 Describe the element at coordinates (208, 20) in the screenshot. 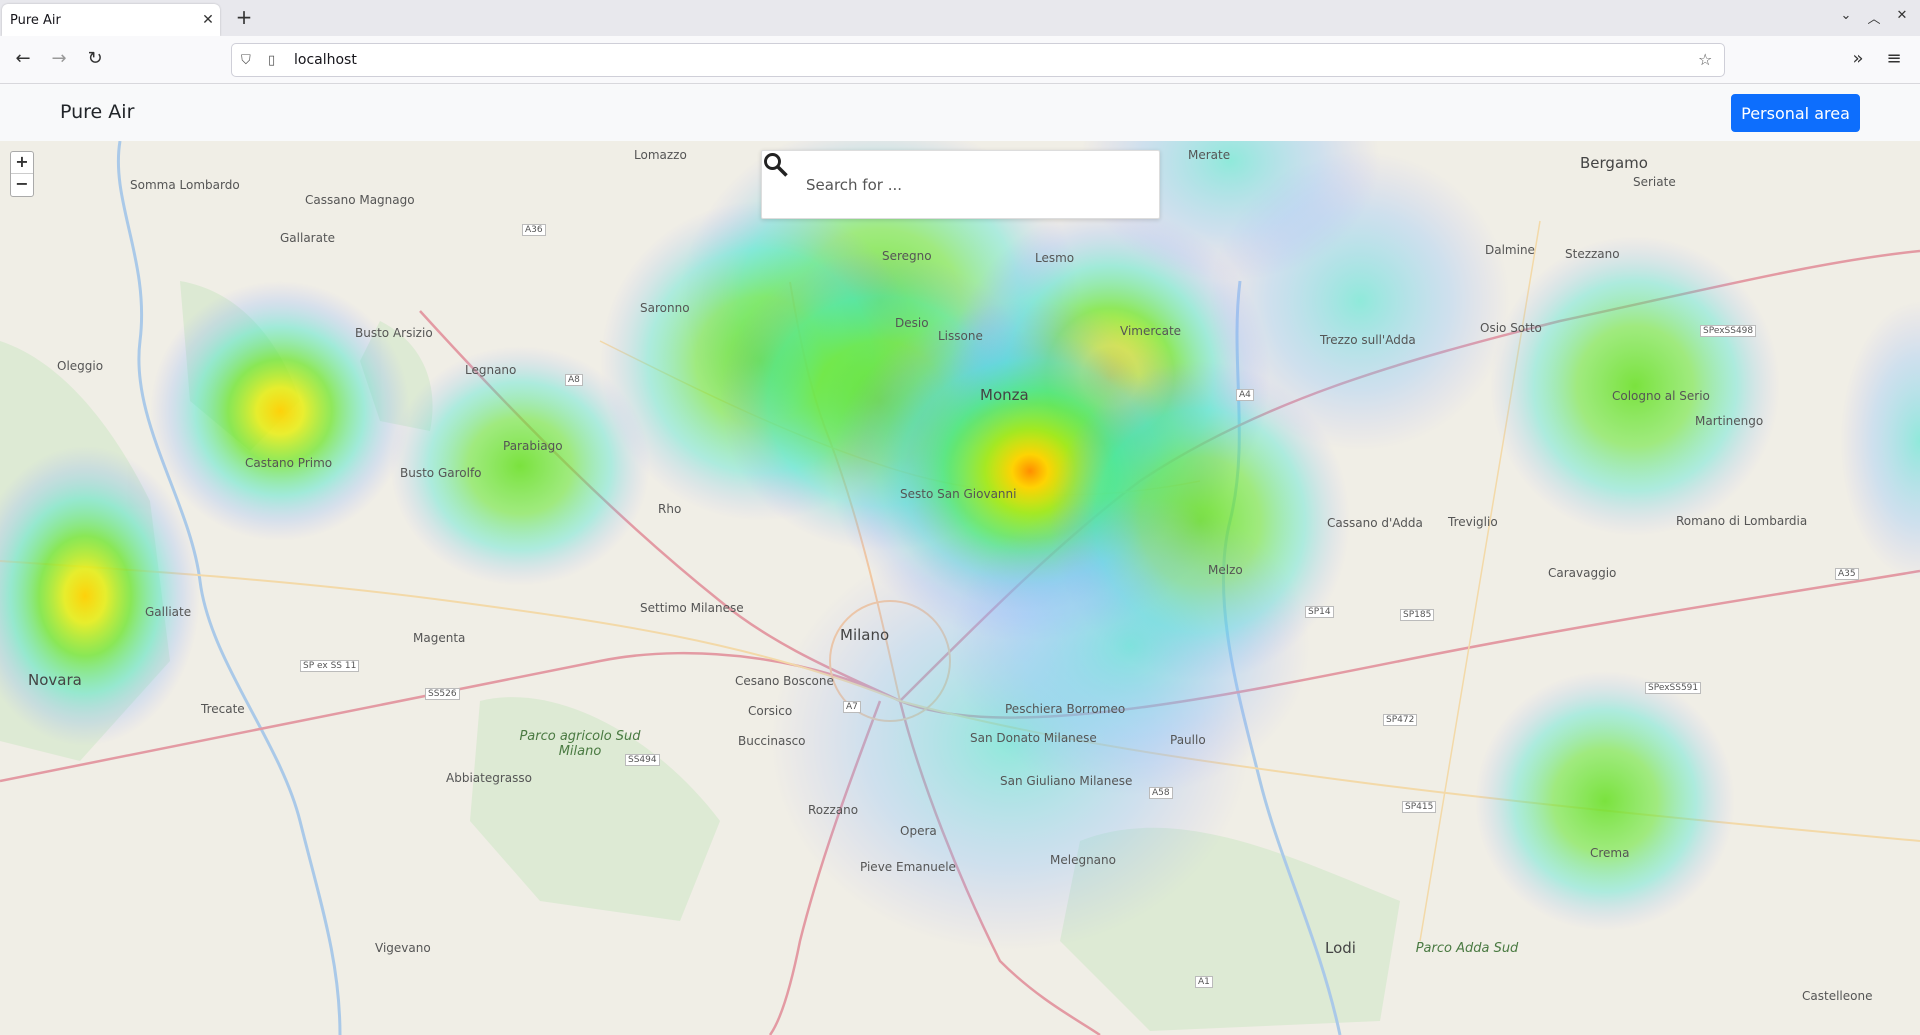

I see `tab-close-icon: ✕` at that location.